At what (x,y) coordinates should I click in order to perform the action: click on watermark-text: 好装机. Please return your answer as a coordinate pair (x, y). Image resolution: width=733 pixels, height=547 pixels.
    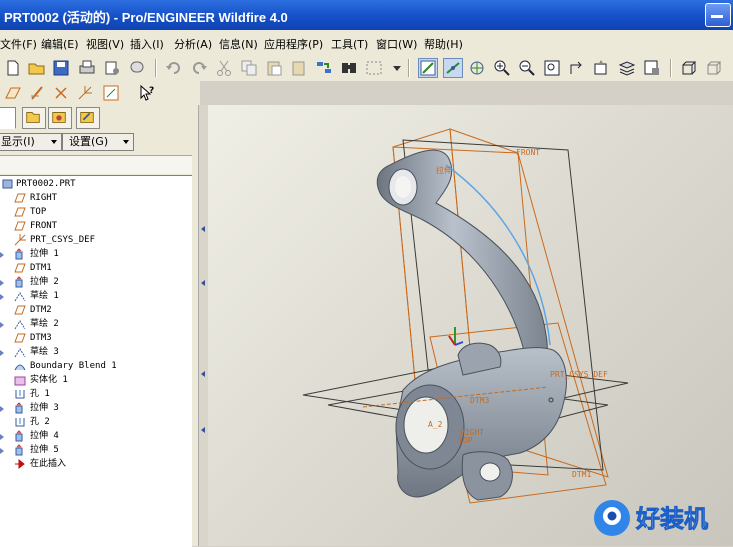
    Looking at the image, I should click on (671, 519).